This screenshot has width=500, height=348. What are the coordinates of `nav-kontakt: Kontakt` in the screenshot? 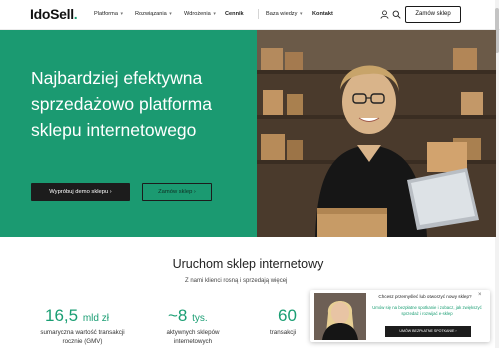 It's located at (322, 14).